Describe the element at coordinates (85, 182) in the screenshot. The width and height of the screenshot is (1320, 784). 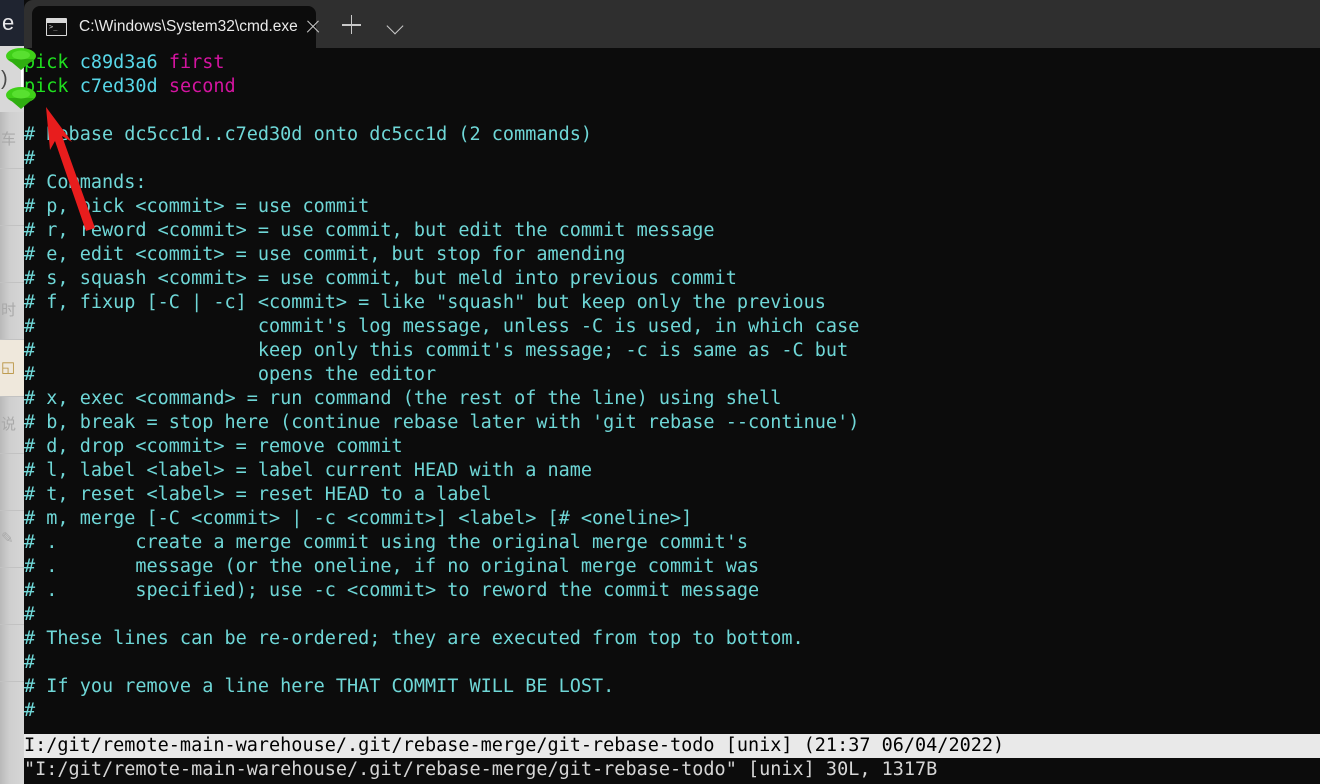
I see `comment-line: # Commands:` at that location.